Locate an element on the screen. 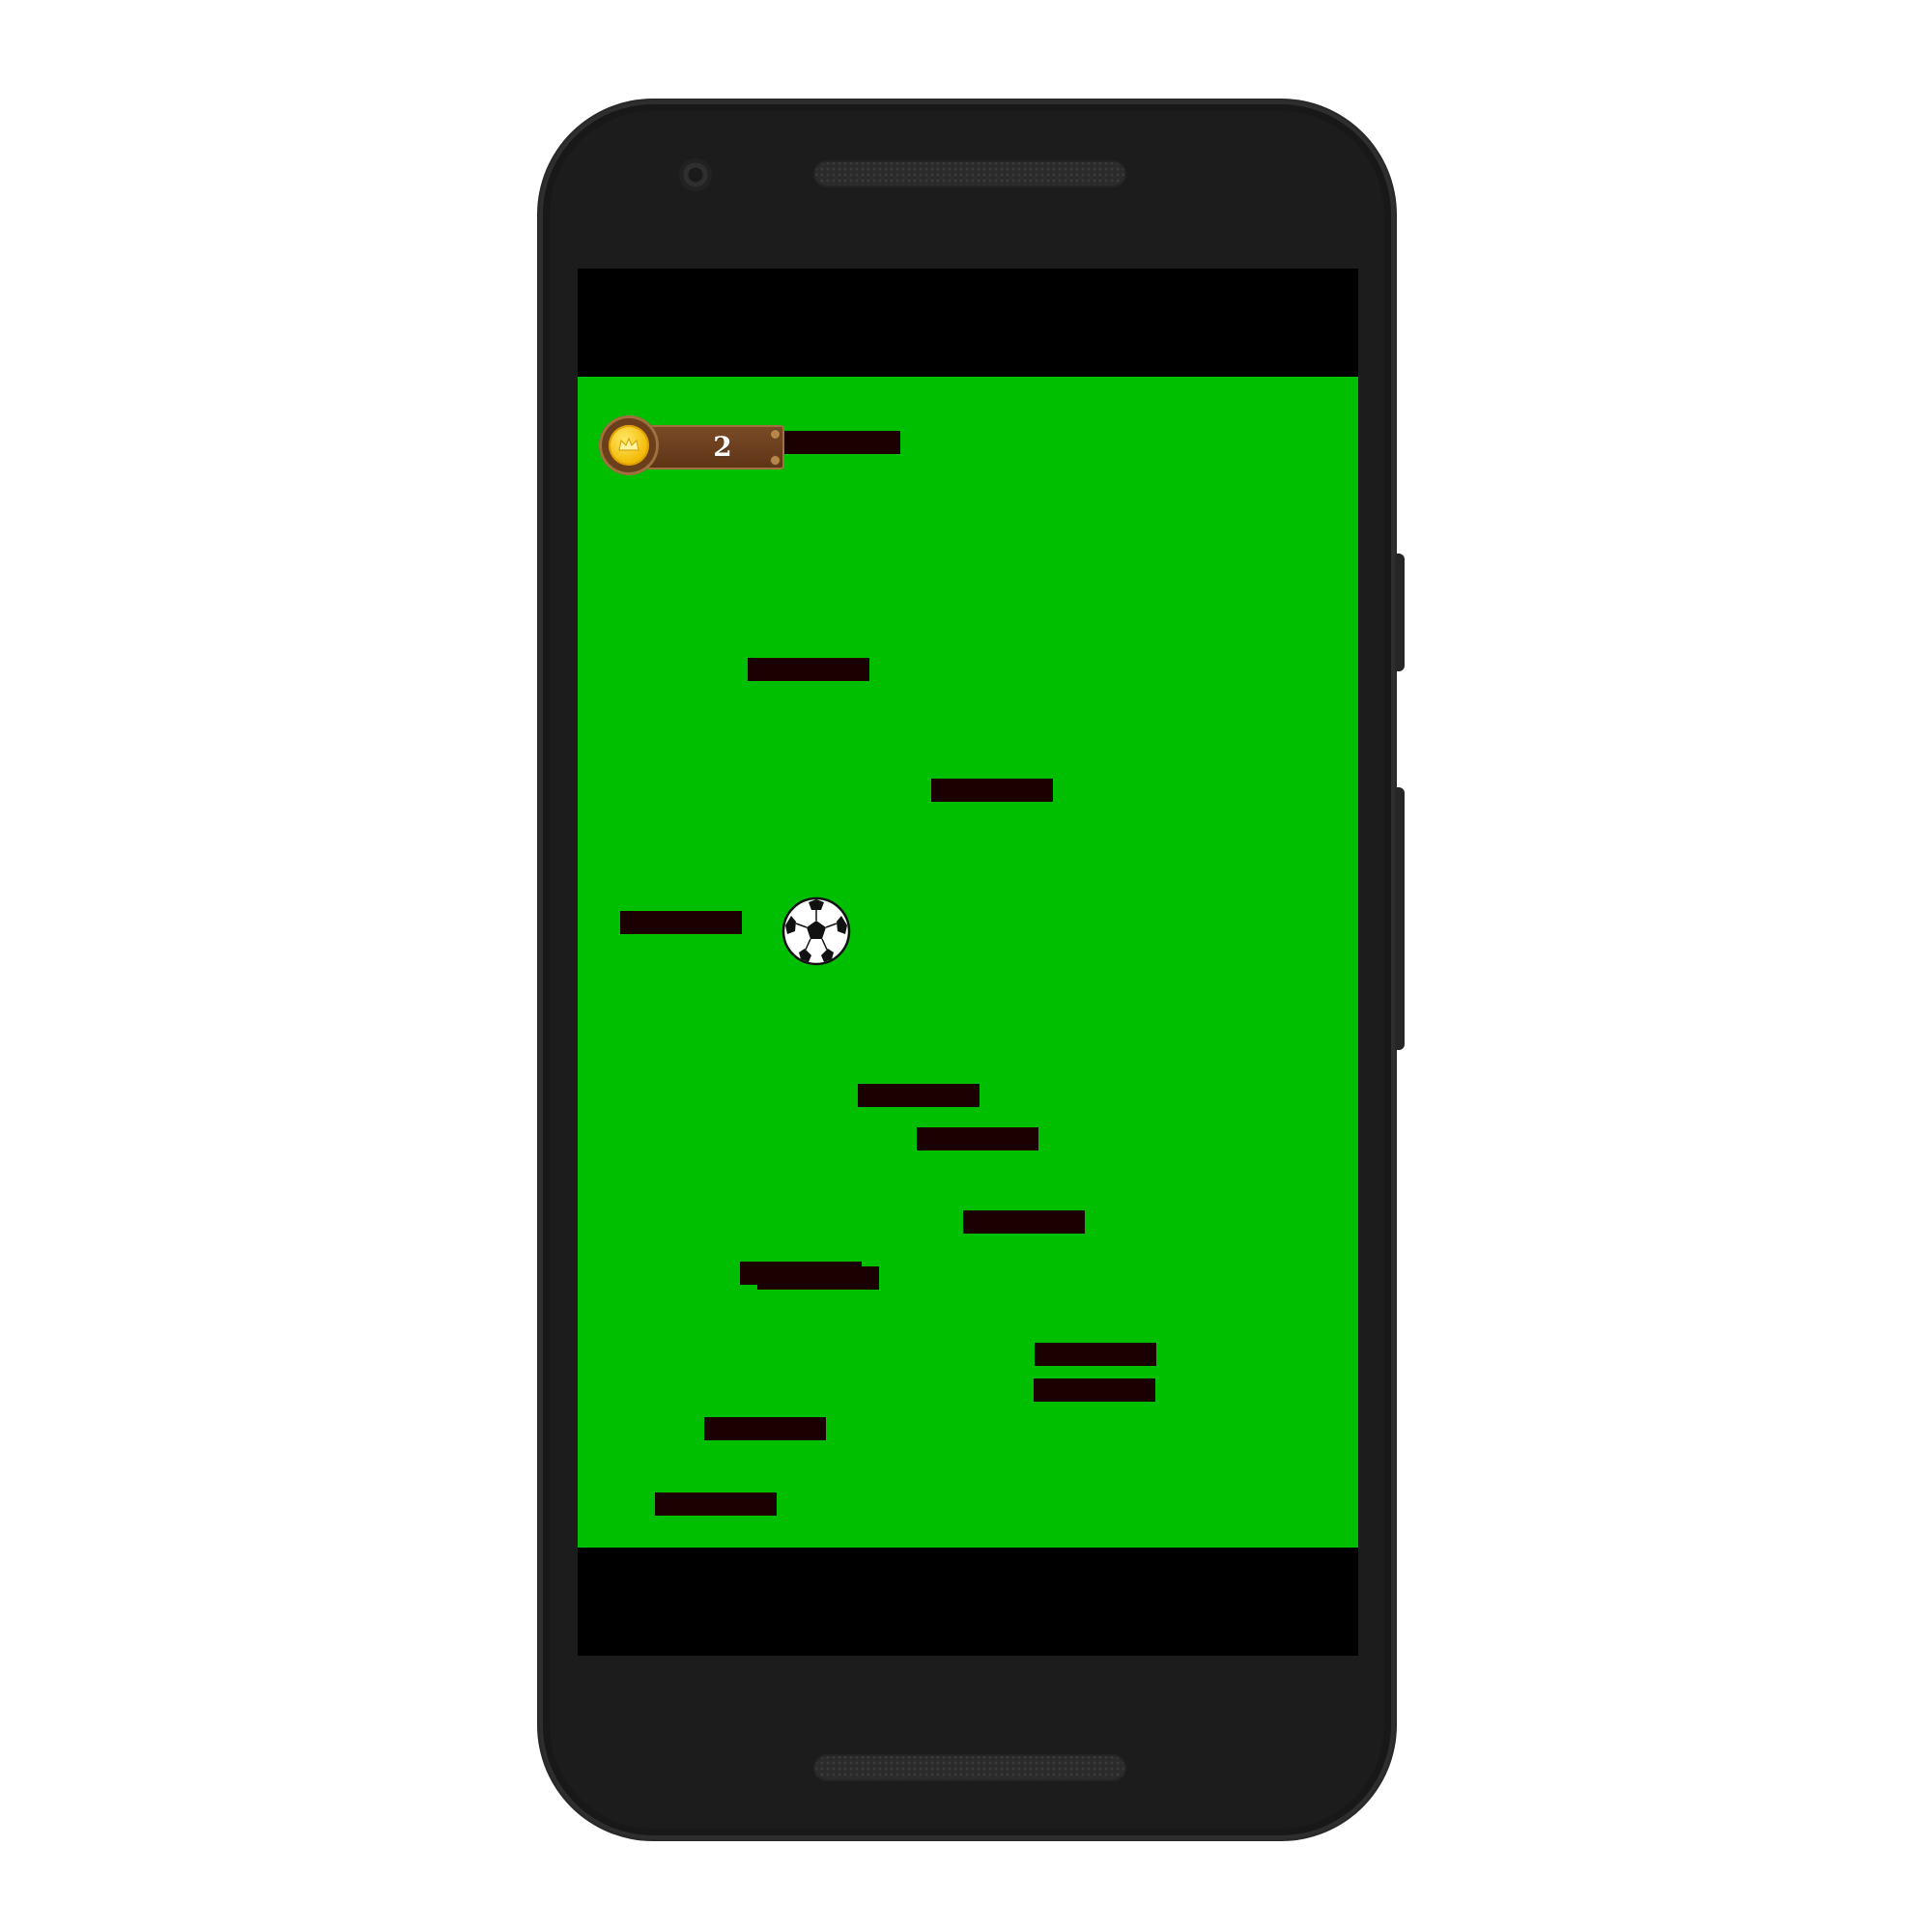 The width and height of the screenshot is (1932, 1932). coin-counter: 2 is located at coordinates (693, 445).